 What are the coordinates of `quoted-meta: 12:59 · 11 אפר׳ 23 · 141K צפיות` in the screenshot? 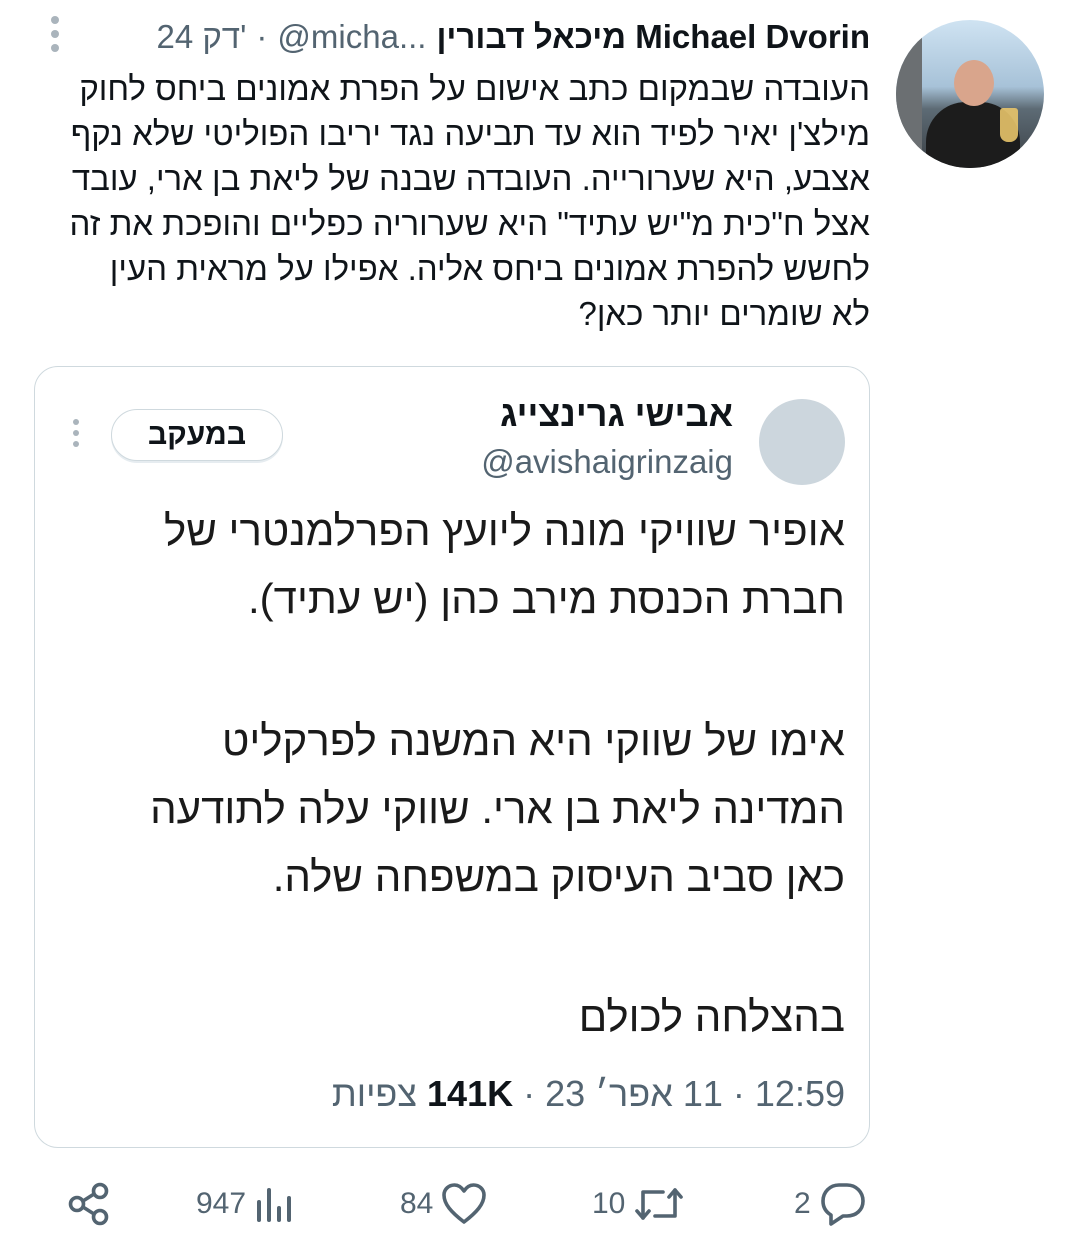 It's located at (588, 1094).